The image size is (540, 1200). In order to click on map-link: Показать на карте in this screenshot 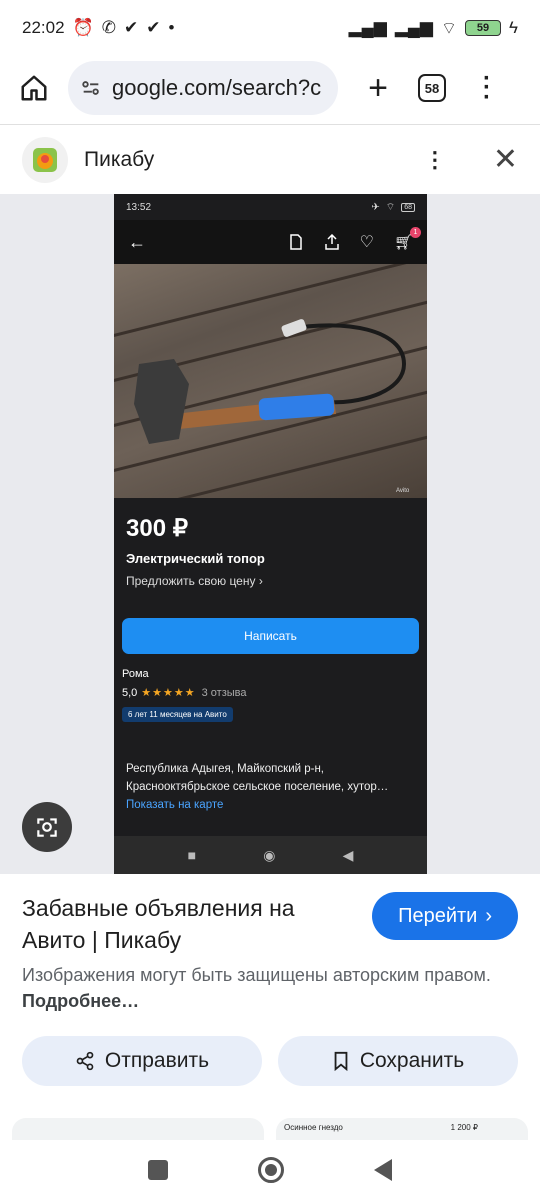, I will do `click(175, 805)`.